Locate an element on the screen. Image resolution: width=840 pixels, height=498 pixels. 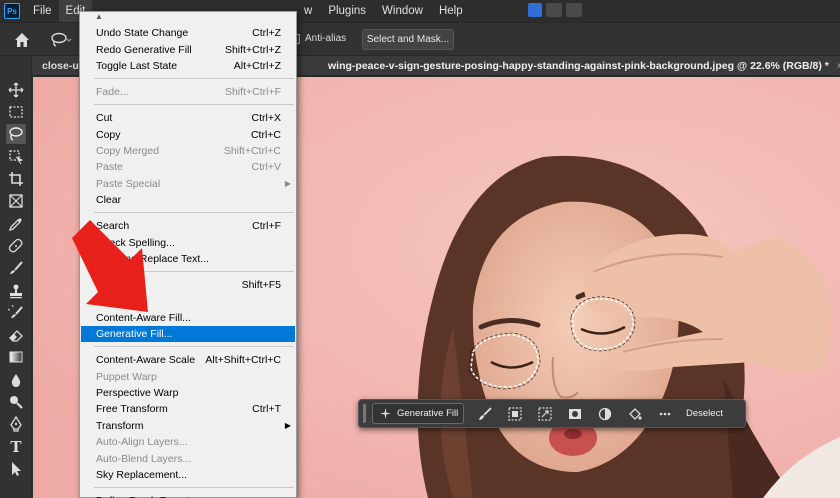
menu-view-partial: w is located at coordinates (308, 11).